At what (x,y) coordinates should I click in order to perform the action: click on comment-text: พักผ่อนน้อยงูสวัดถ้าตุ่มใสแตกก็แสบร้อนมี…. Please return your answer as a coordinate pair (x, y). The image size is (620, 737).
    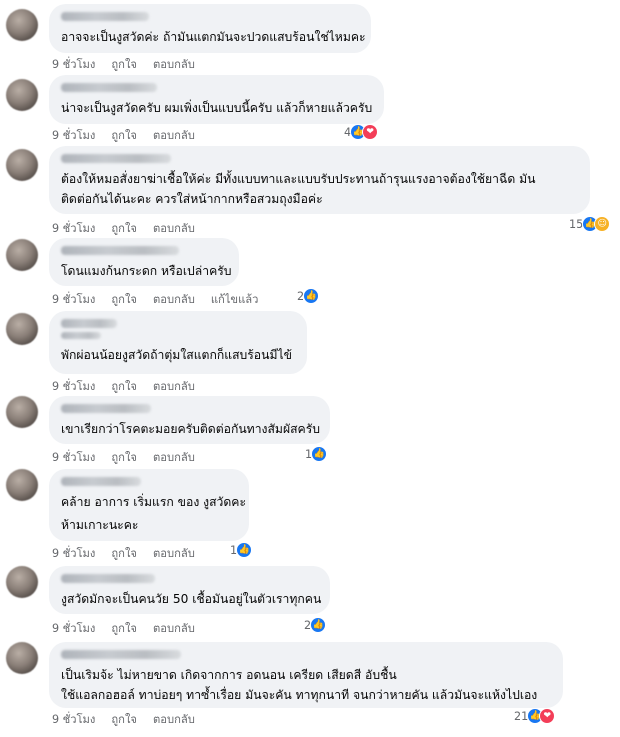
    Looking at the image, I should click on (176, 355).